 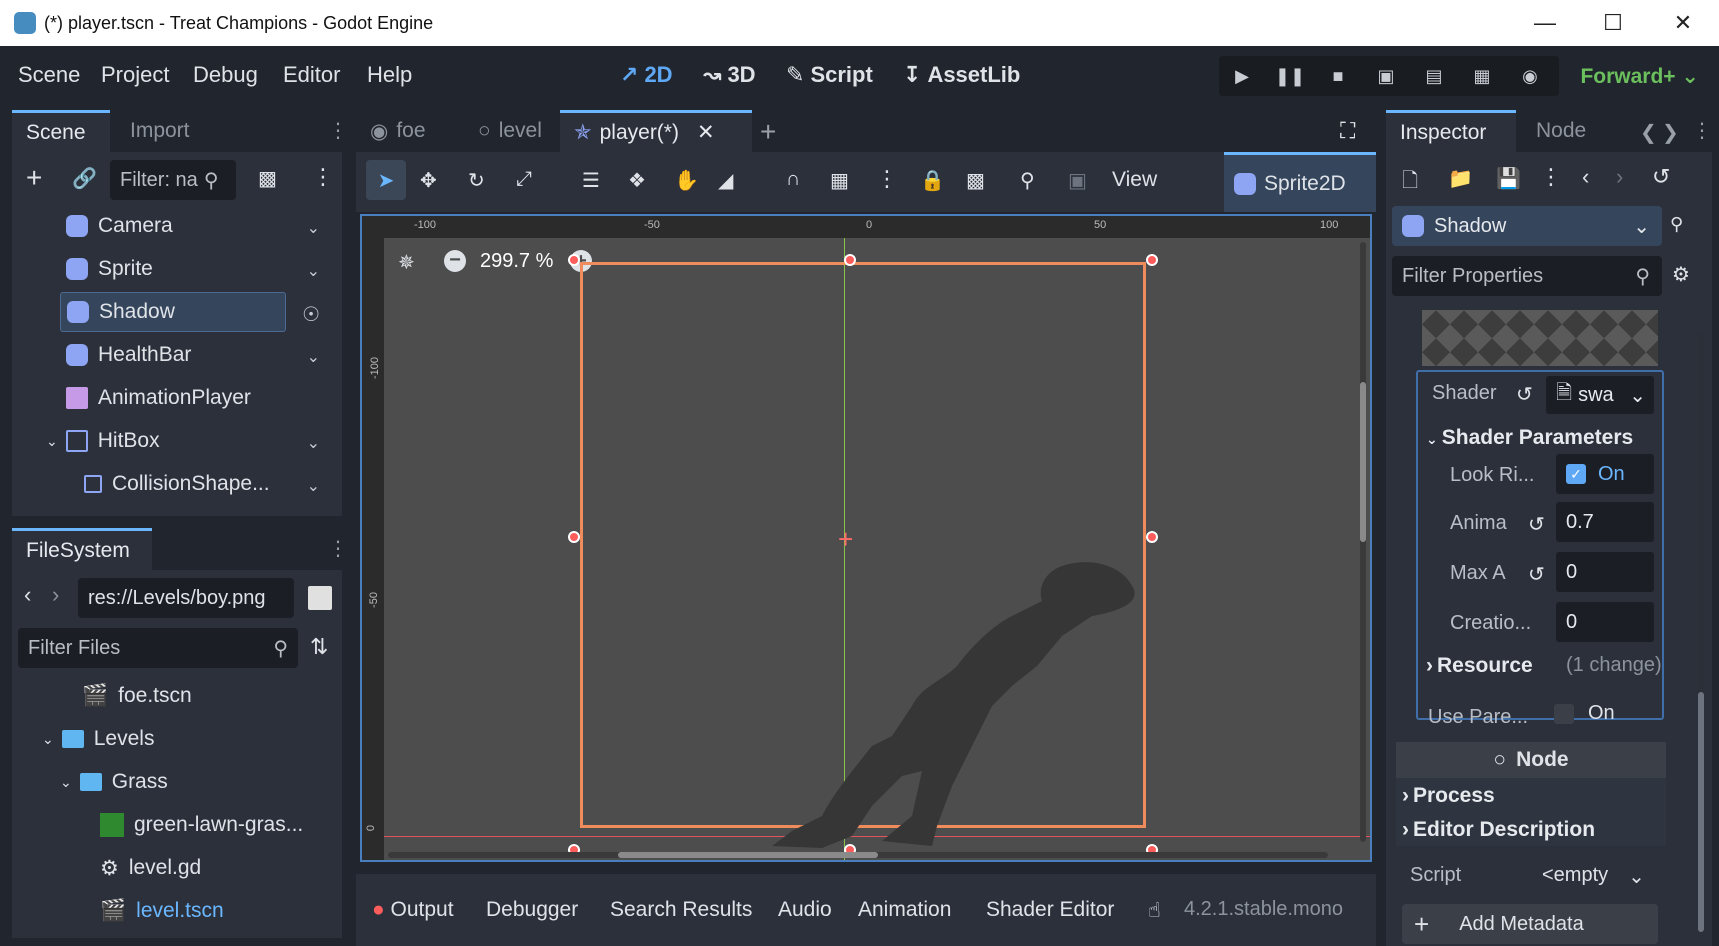 What do you see at coordinates (1479, 666) in the screenshot?
I see `resource-section: › Resource` at bounding box center [1479, 666].